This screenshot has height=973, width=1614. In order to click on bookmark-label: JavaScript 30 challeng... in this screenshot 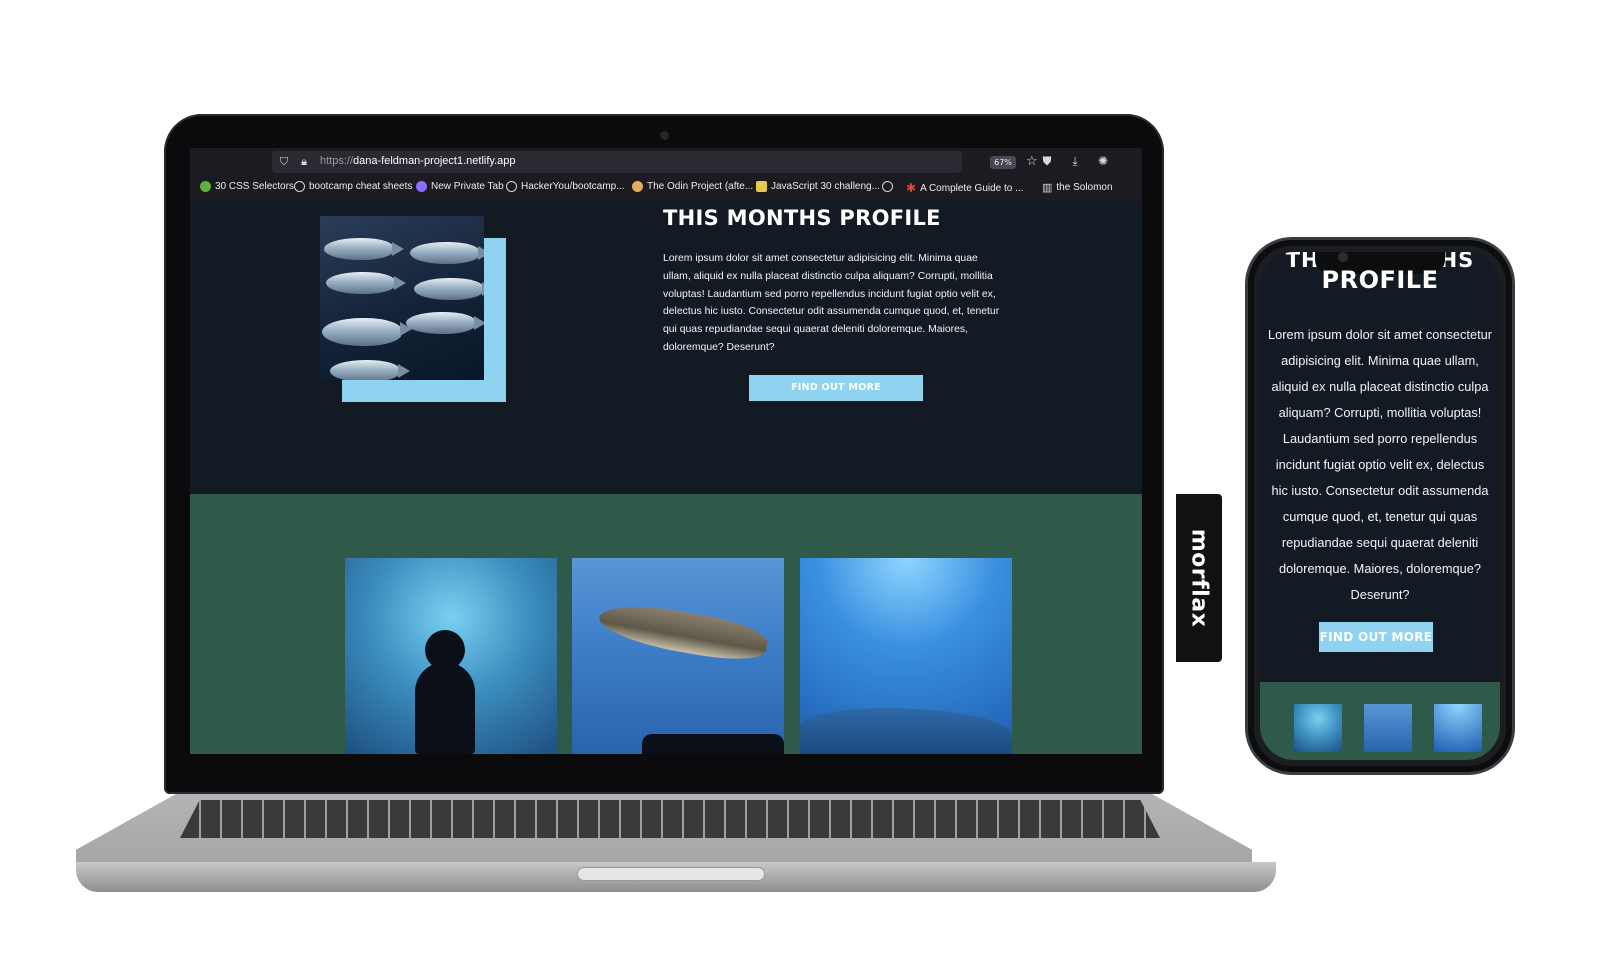, I will do `click(825, 186)`.